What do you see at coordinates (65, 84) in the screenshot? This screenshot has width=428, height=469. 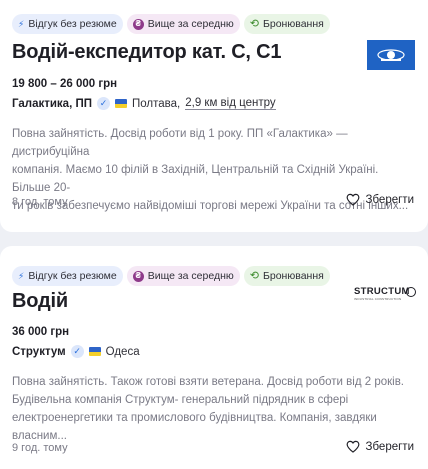 I see `job-salary: 19 800 – 26 000 грн` at bounding box center [65, 84].